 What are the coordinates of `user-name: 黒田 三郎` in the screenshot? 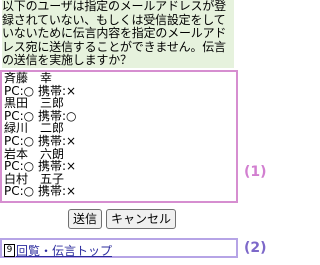 It's located at (34, 103).